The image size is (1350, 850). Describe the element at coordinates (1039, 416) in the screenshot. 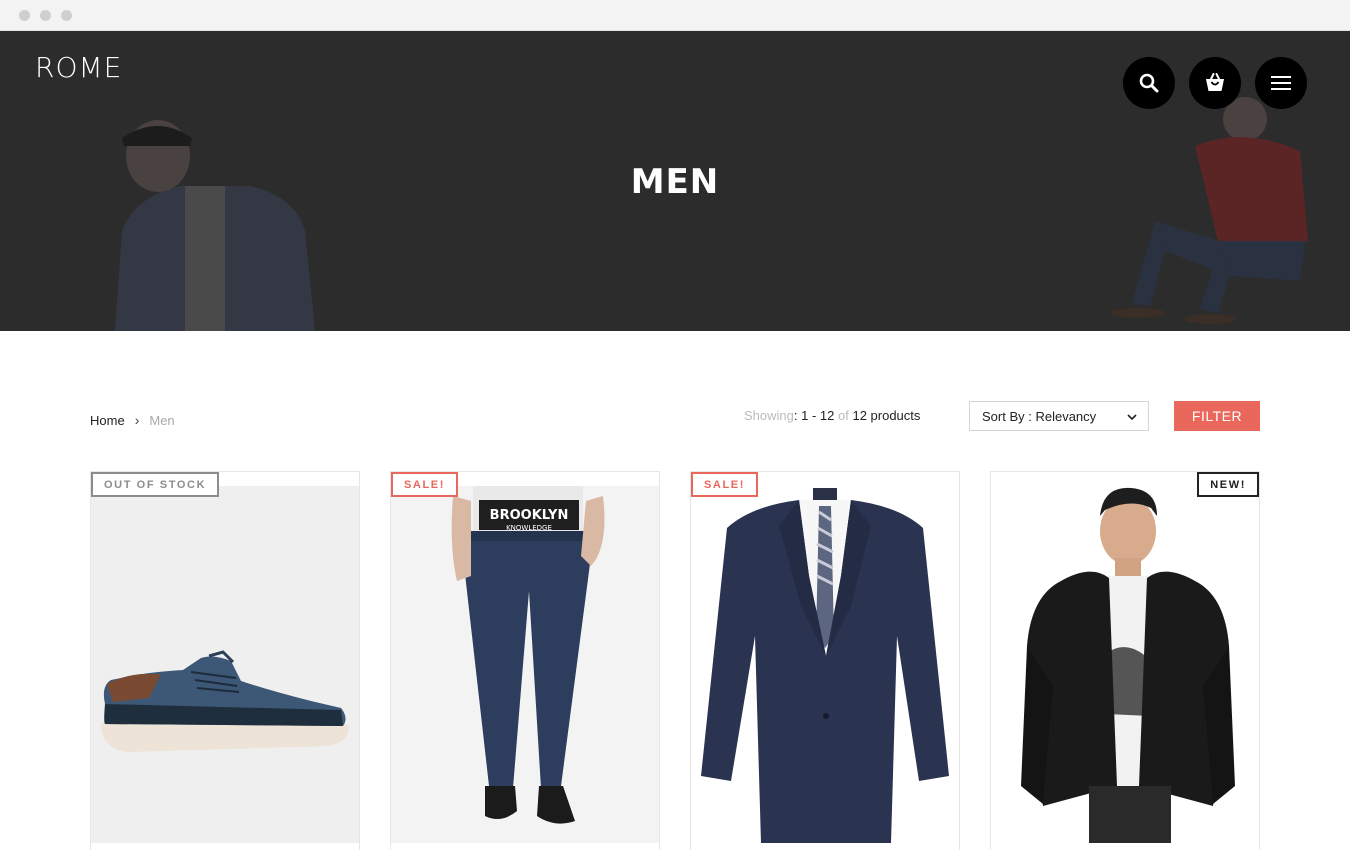

I see `sort-label: Sort By : Relevancy` at that location.